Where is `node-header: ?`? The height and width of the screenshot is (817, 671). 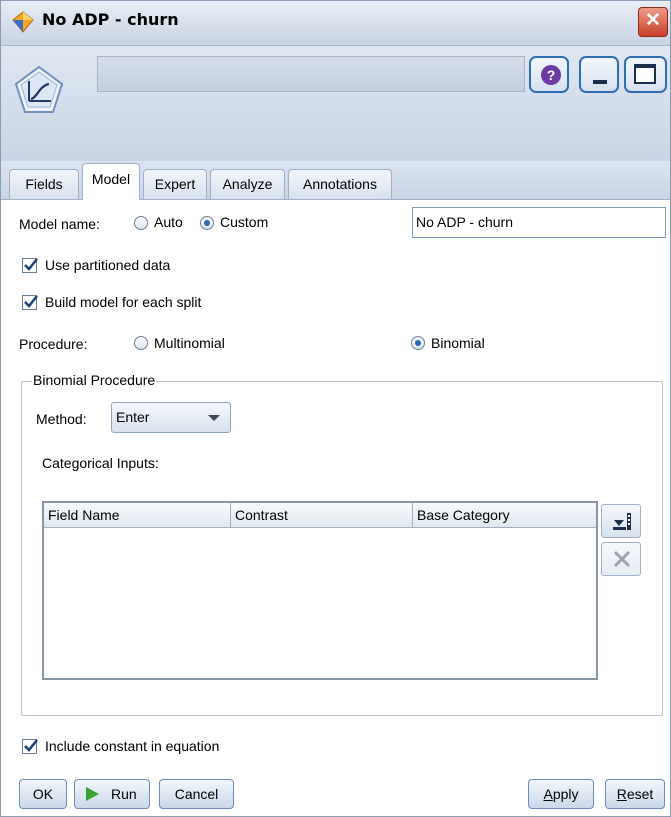 node-header: ? is located at coordinates (335, 103).